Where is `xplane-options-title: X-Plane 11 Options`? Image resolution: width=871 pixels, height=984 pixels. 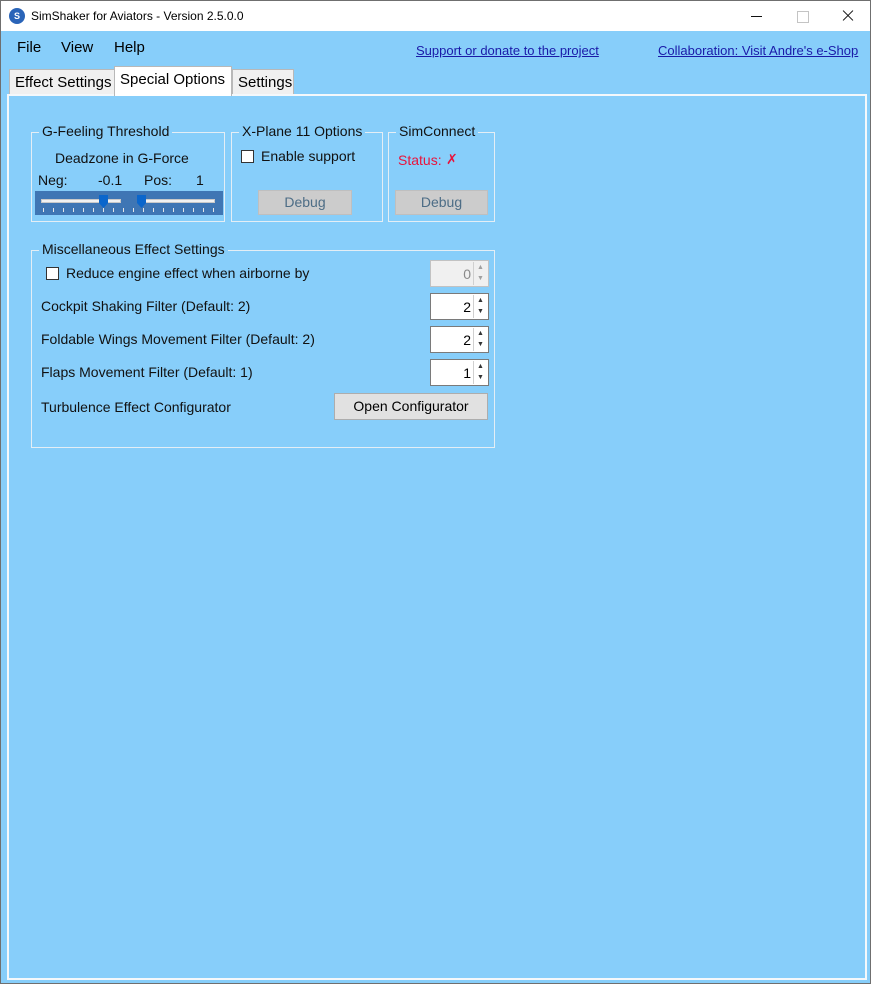
xplane-options-title: X-Plane 11 Options is located at coordinates (302, 131).